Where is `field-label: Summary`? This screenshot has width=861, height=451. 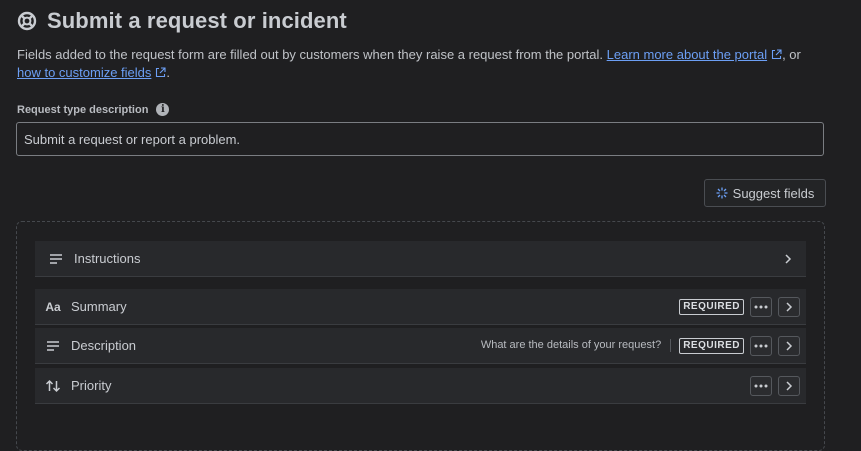 field-label: Summary is located at coordinates (99, 306).